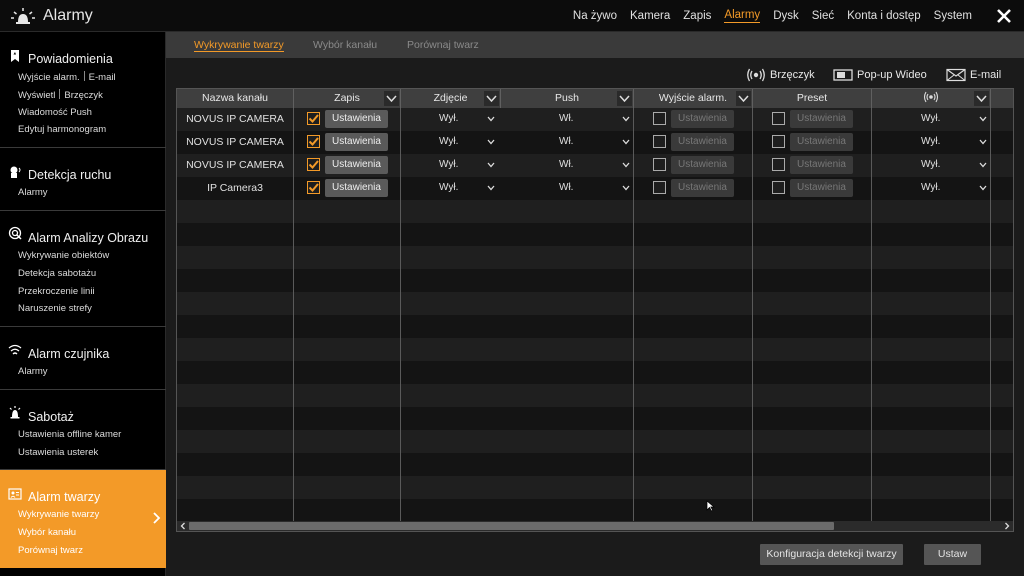 This screenshot has width=1024, height=576. I want to click on sidebar-item-display: Wyświetl, so click(36, 95).